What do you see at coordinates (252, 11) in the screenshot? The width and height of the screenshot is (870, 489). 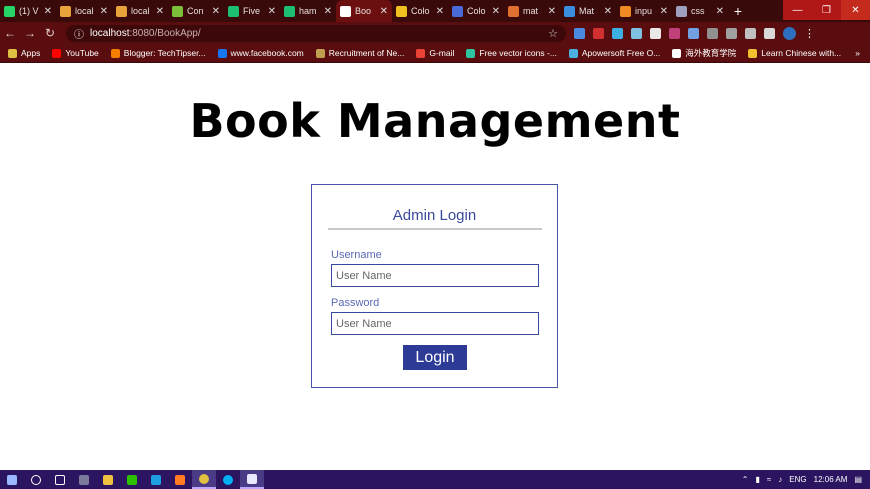 I see `tab: Five ✕` at bounding box center [252, 11].